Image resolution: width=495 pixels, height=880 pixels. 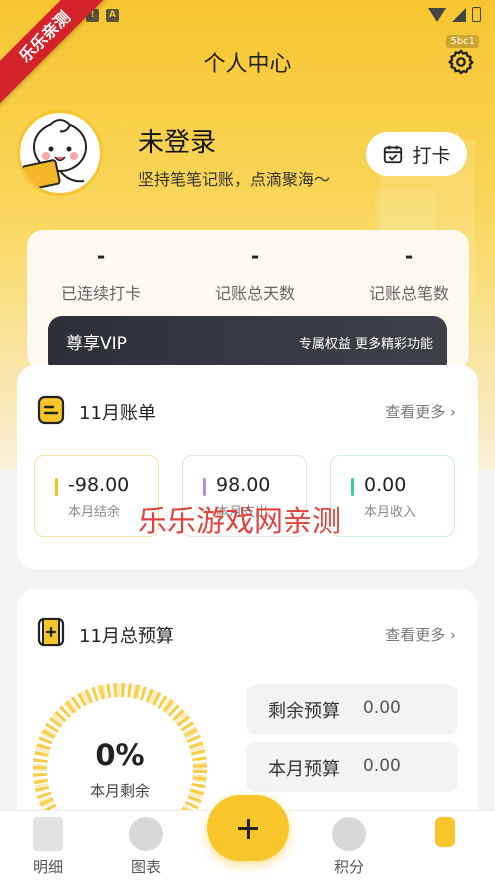 I want to click on tab-points: 积分, so click(x=349, y=847).